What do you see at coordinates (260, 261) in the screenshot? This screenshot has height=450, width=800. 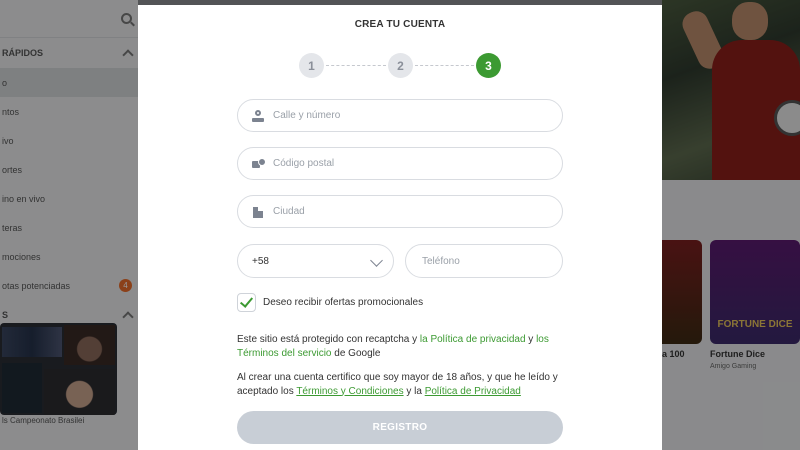 I see `country-code-value: +58` at bounding box center [260, 261].